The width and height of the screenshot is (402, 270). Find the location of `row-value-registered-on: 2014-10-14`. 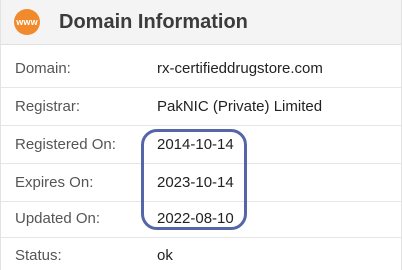

row-value-registered-on: 2014-10-14 is located at coordinates (195, 144).